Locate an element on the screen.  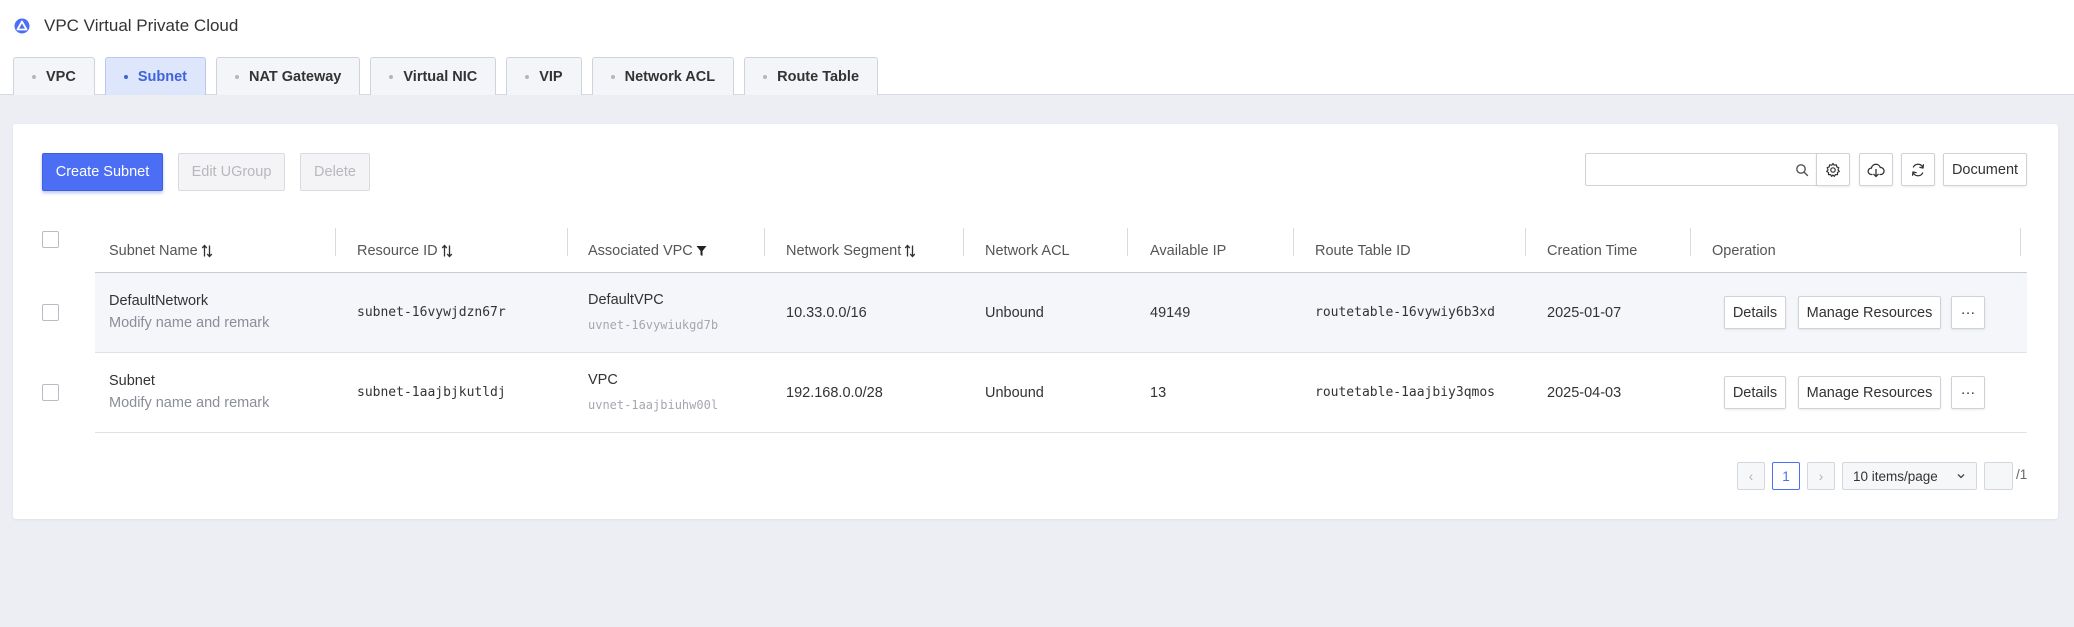
column-header-creation-time: Creation Time is located at coordinates (1592, 251).